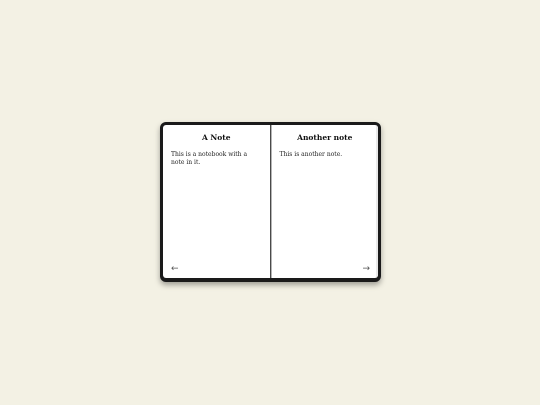 This screenshot has width=540, height=405. What do you see at coordinates (324, 201) in the screenshot?
I see `right-page: Another note This is another note. →` at bounding box center [324, 201].